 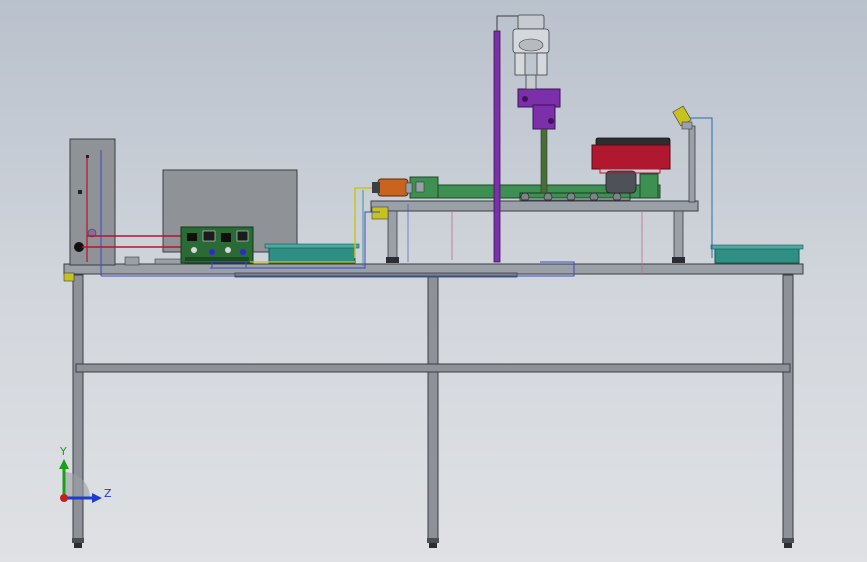 What do you see at coordinates (757, 247) in the screenshot?
I see `bin-right-rim` at bounding box center [757, 247].